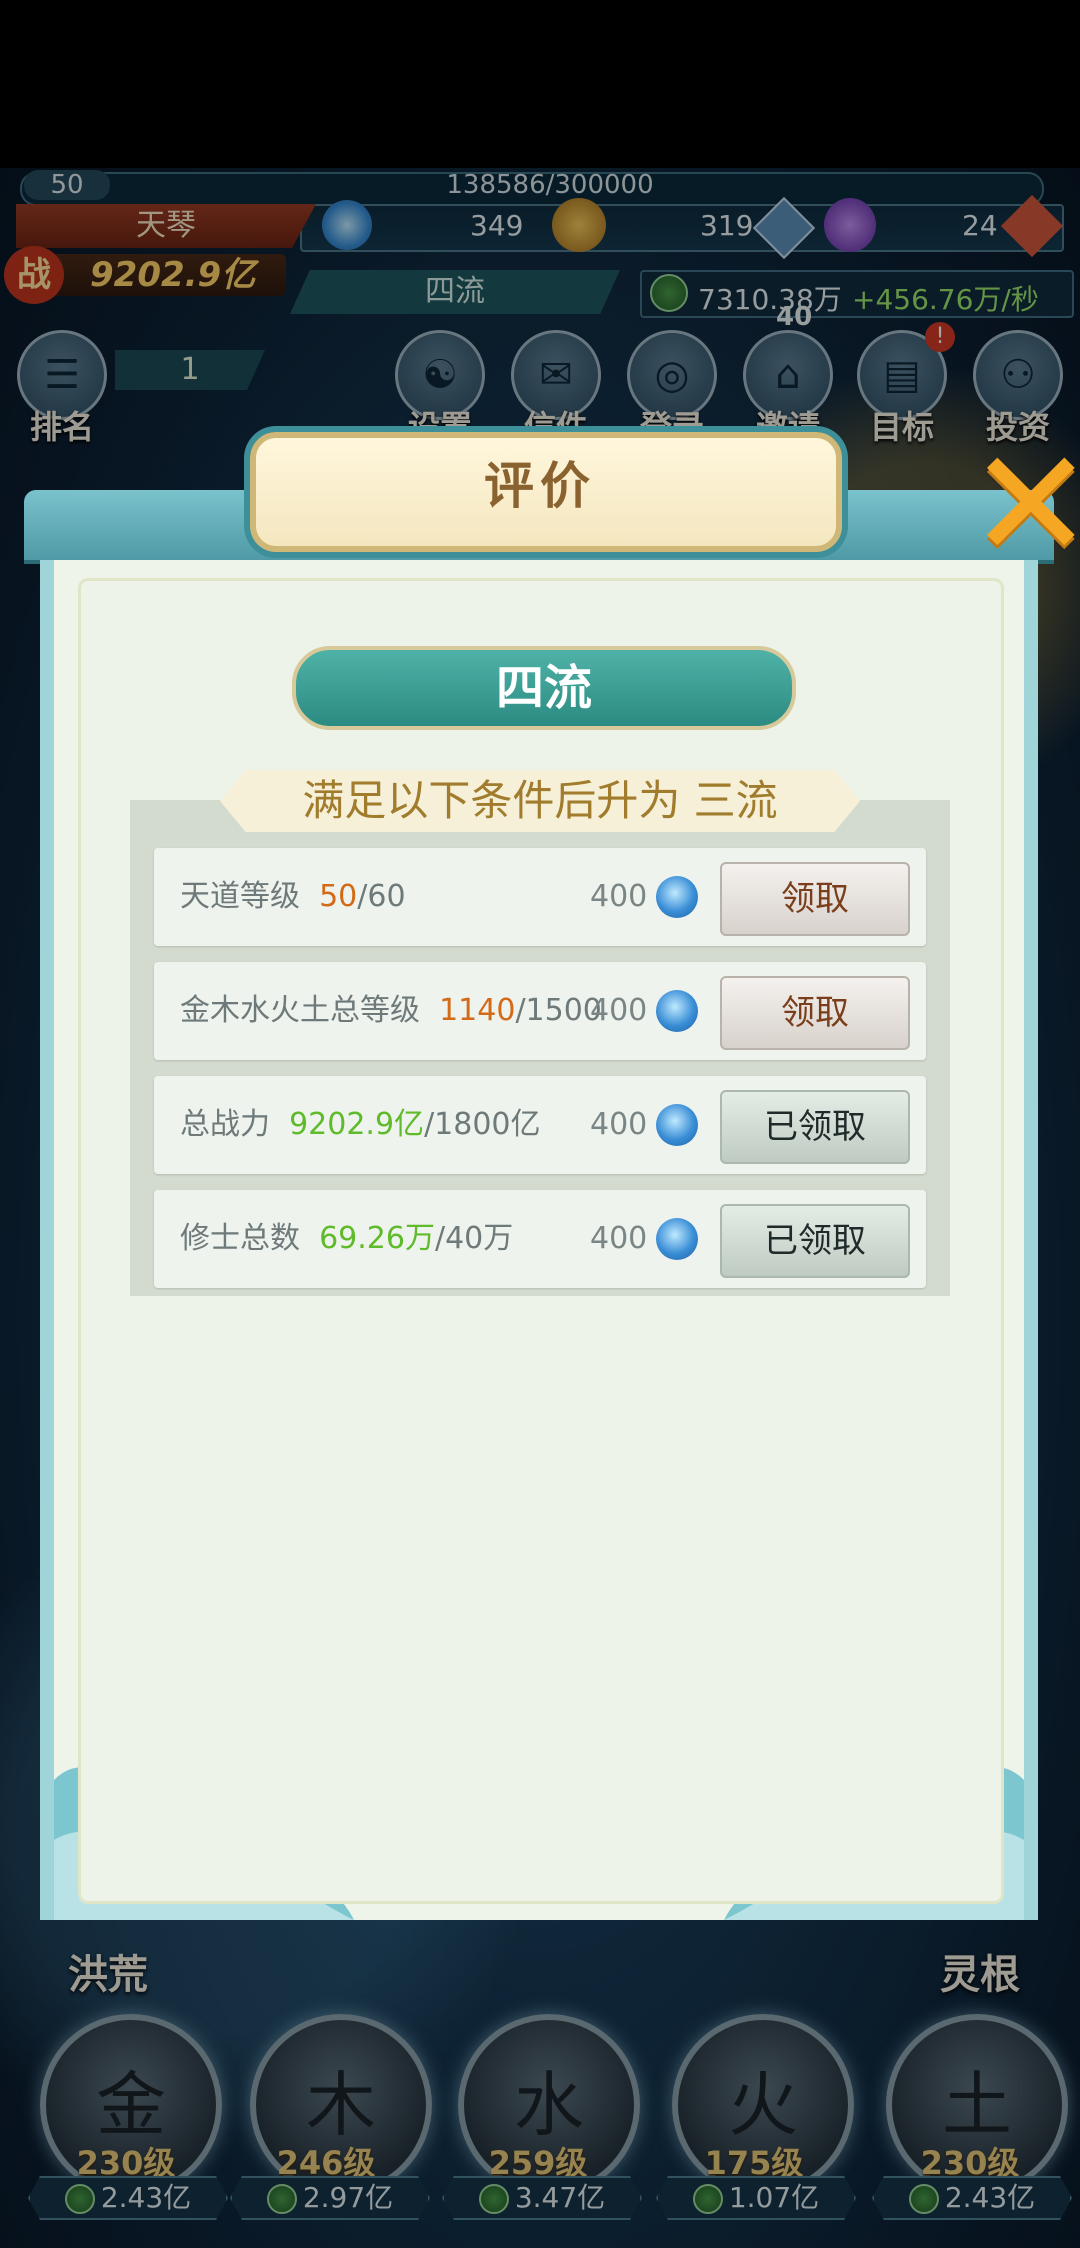 Image resolution: width=1080 pixels, height=2248 pixels. I want to click on condition-row: 修士总数 69.26万/40万 400 已领取, so click(540, 1239).